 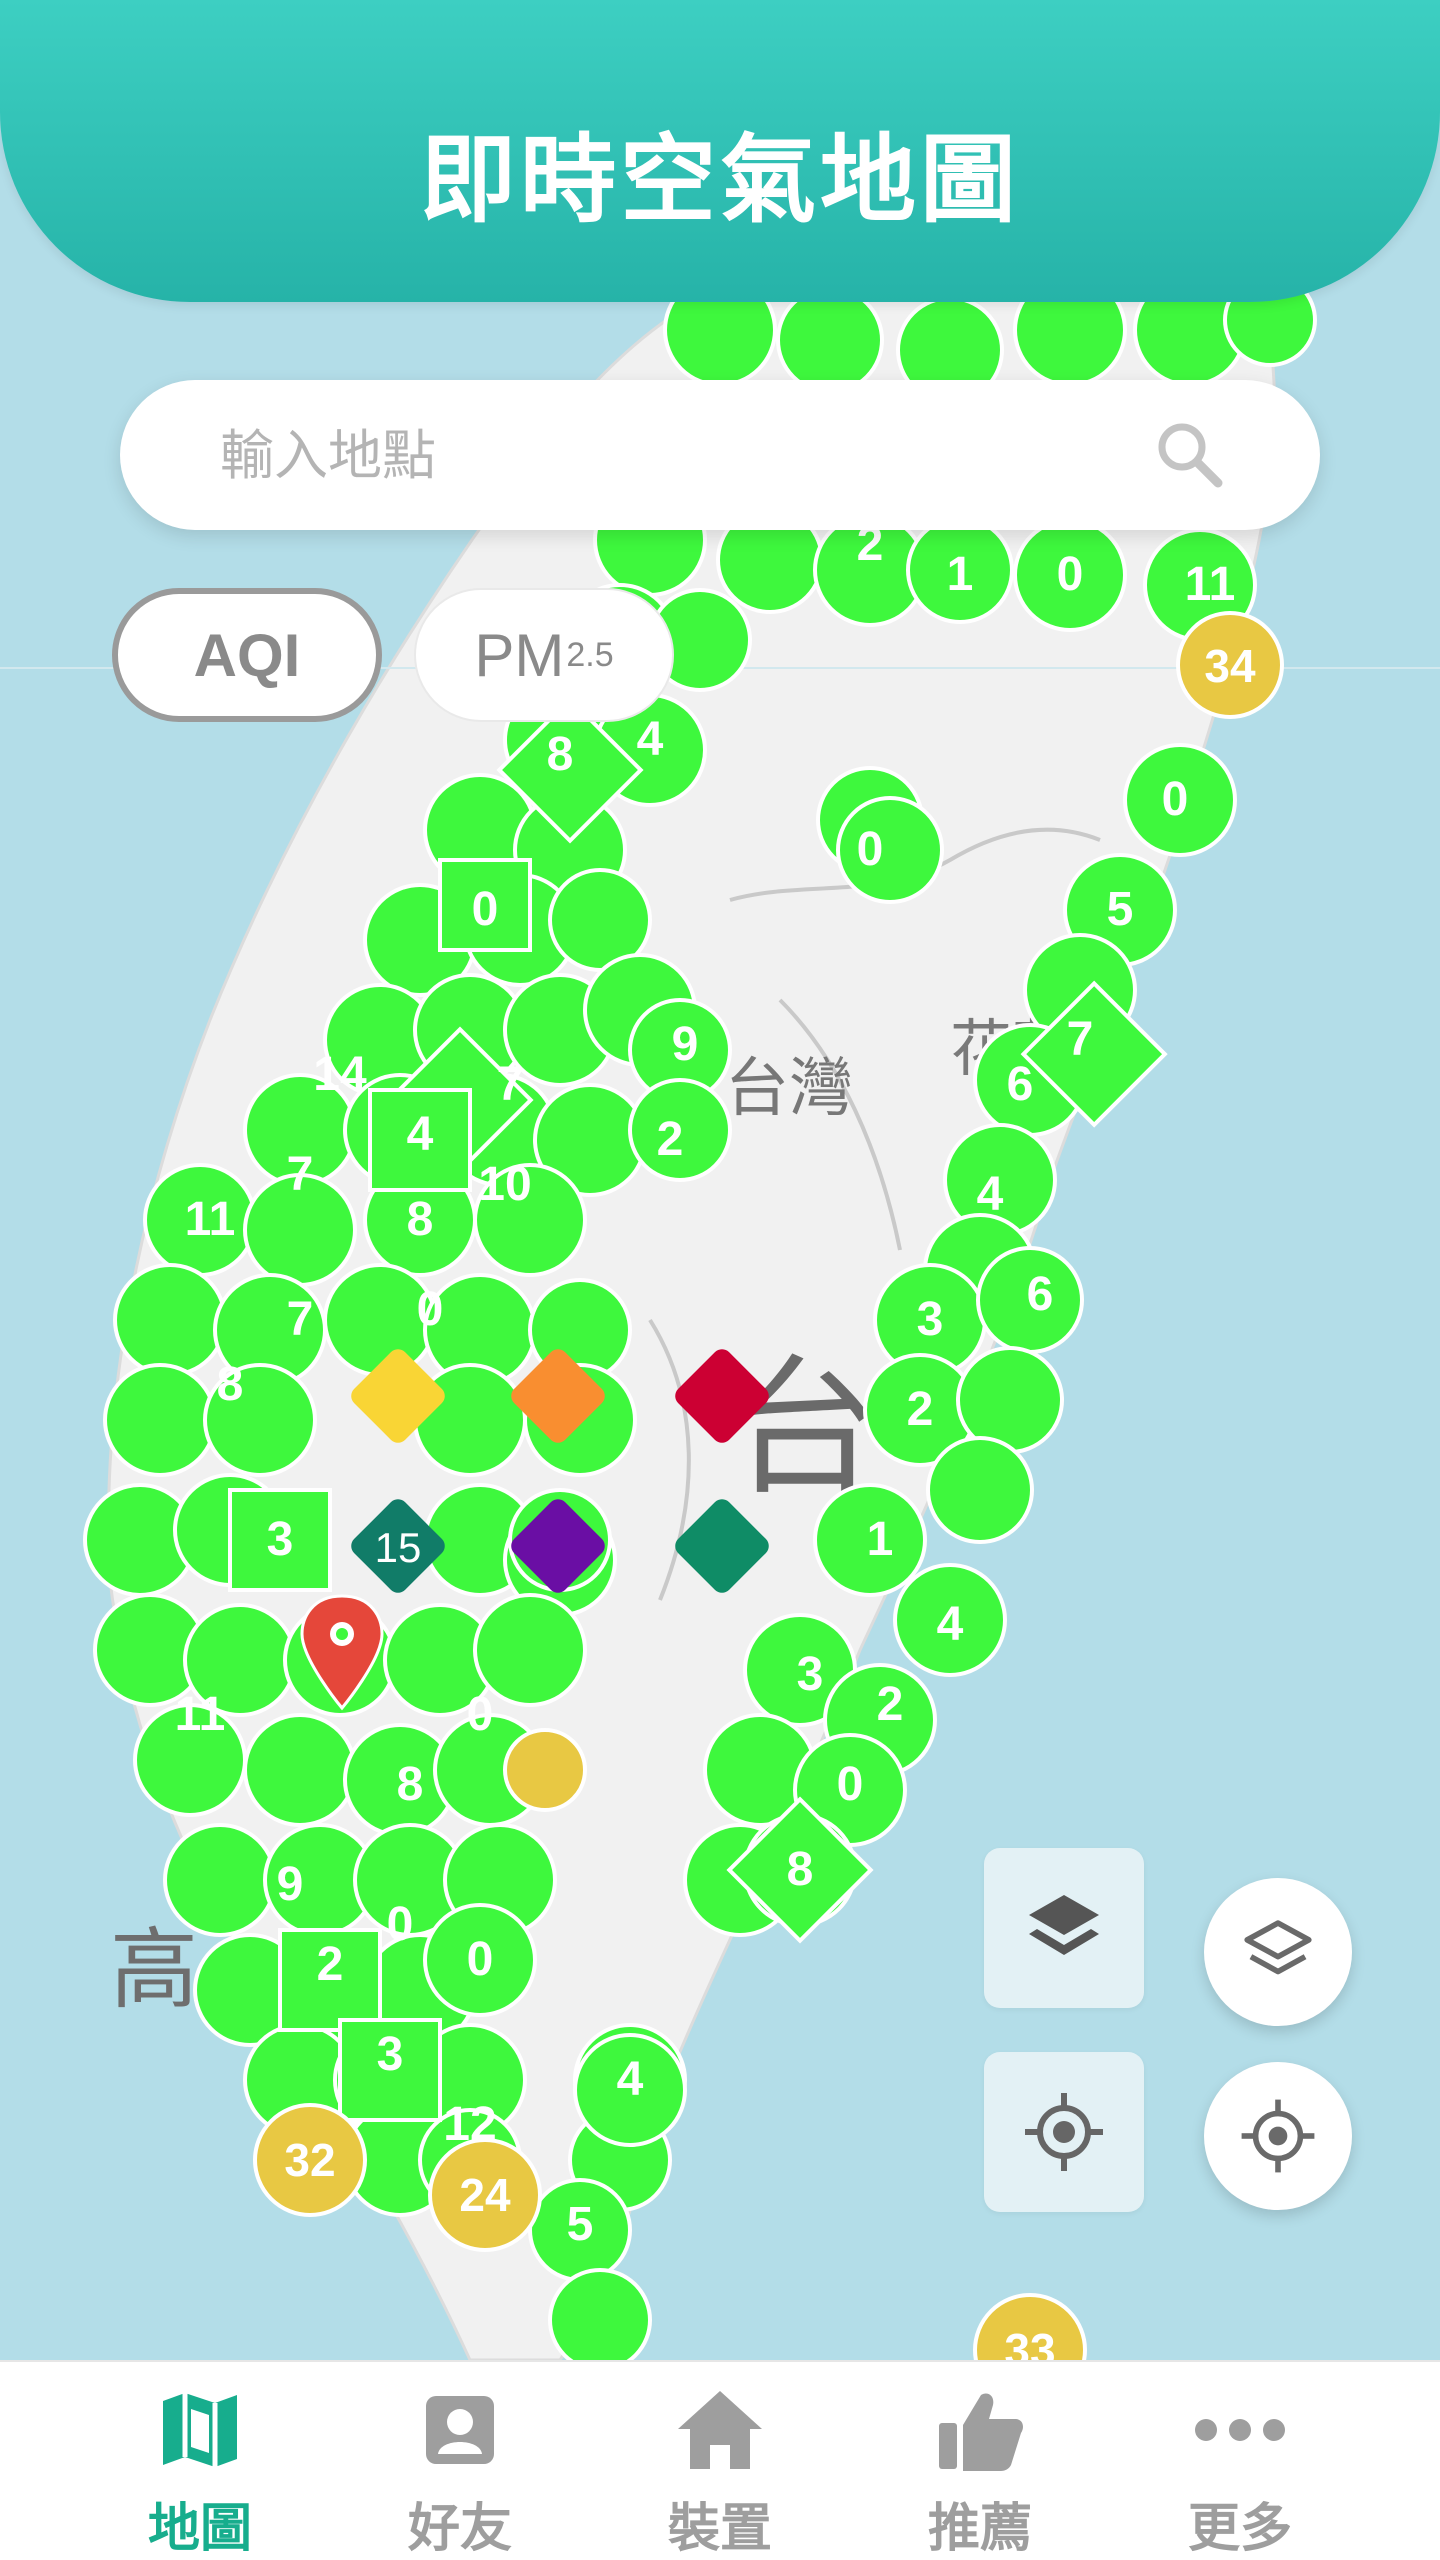 I want to click on tab-devices: 裝置, so click(x=720, y=2470).